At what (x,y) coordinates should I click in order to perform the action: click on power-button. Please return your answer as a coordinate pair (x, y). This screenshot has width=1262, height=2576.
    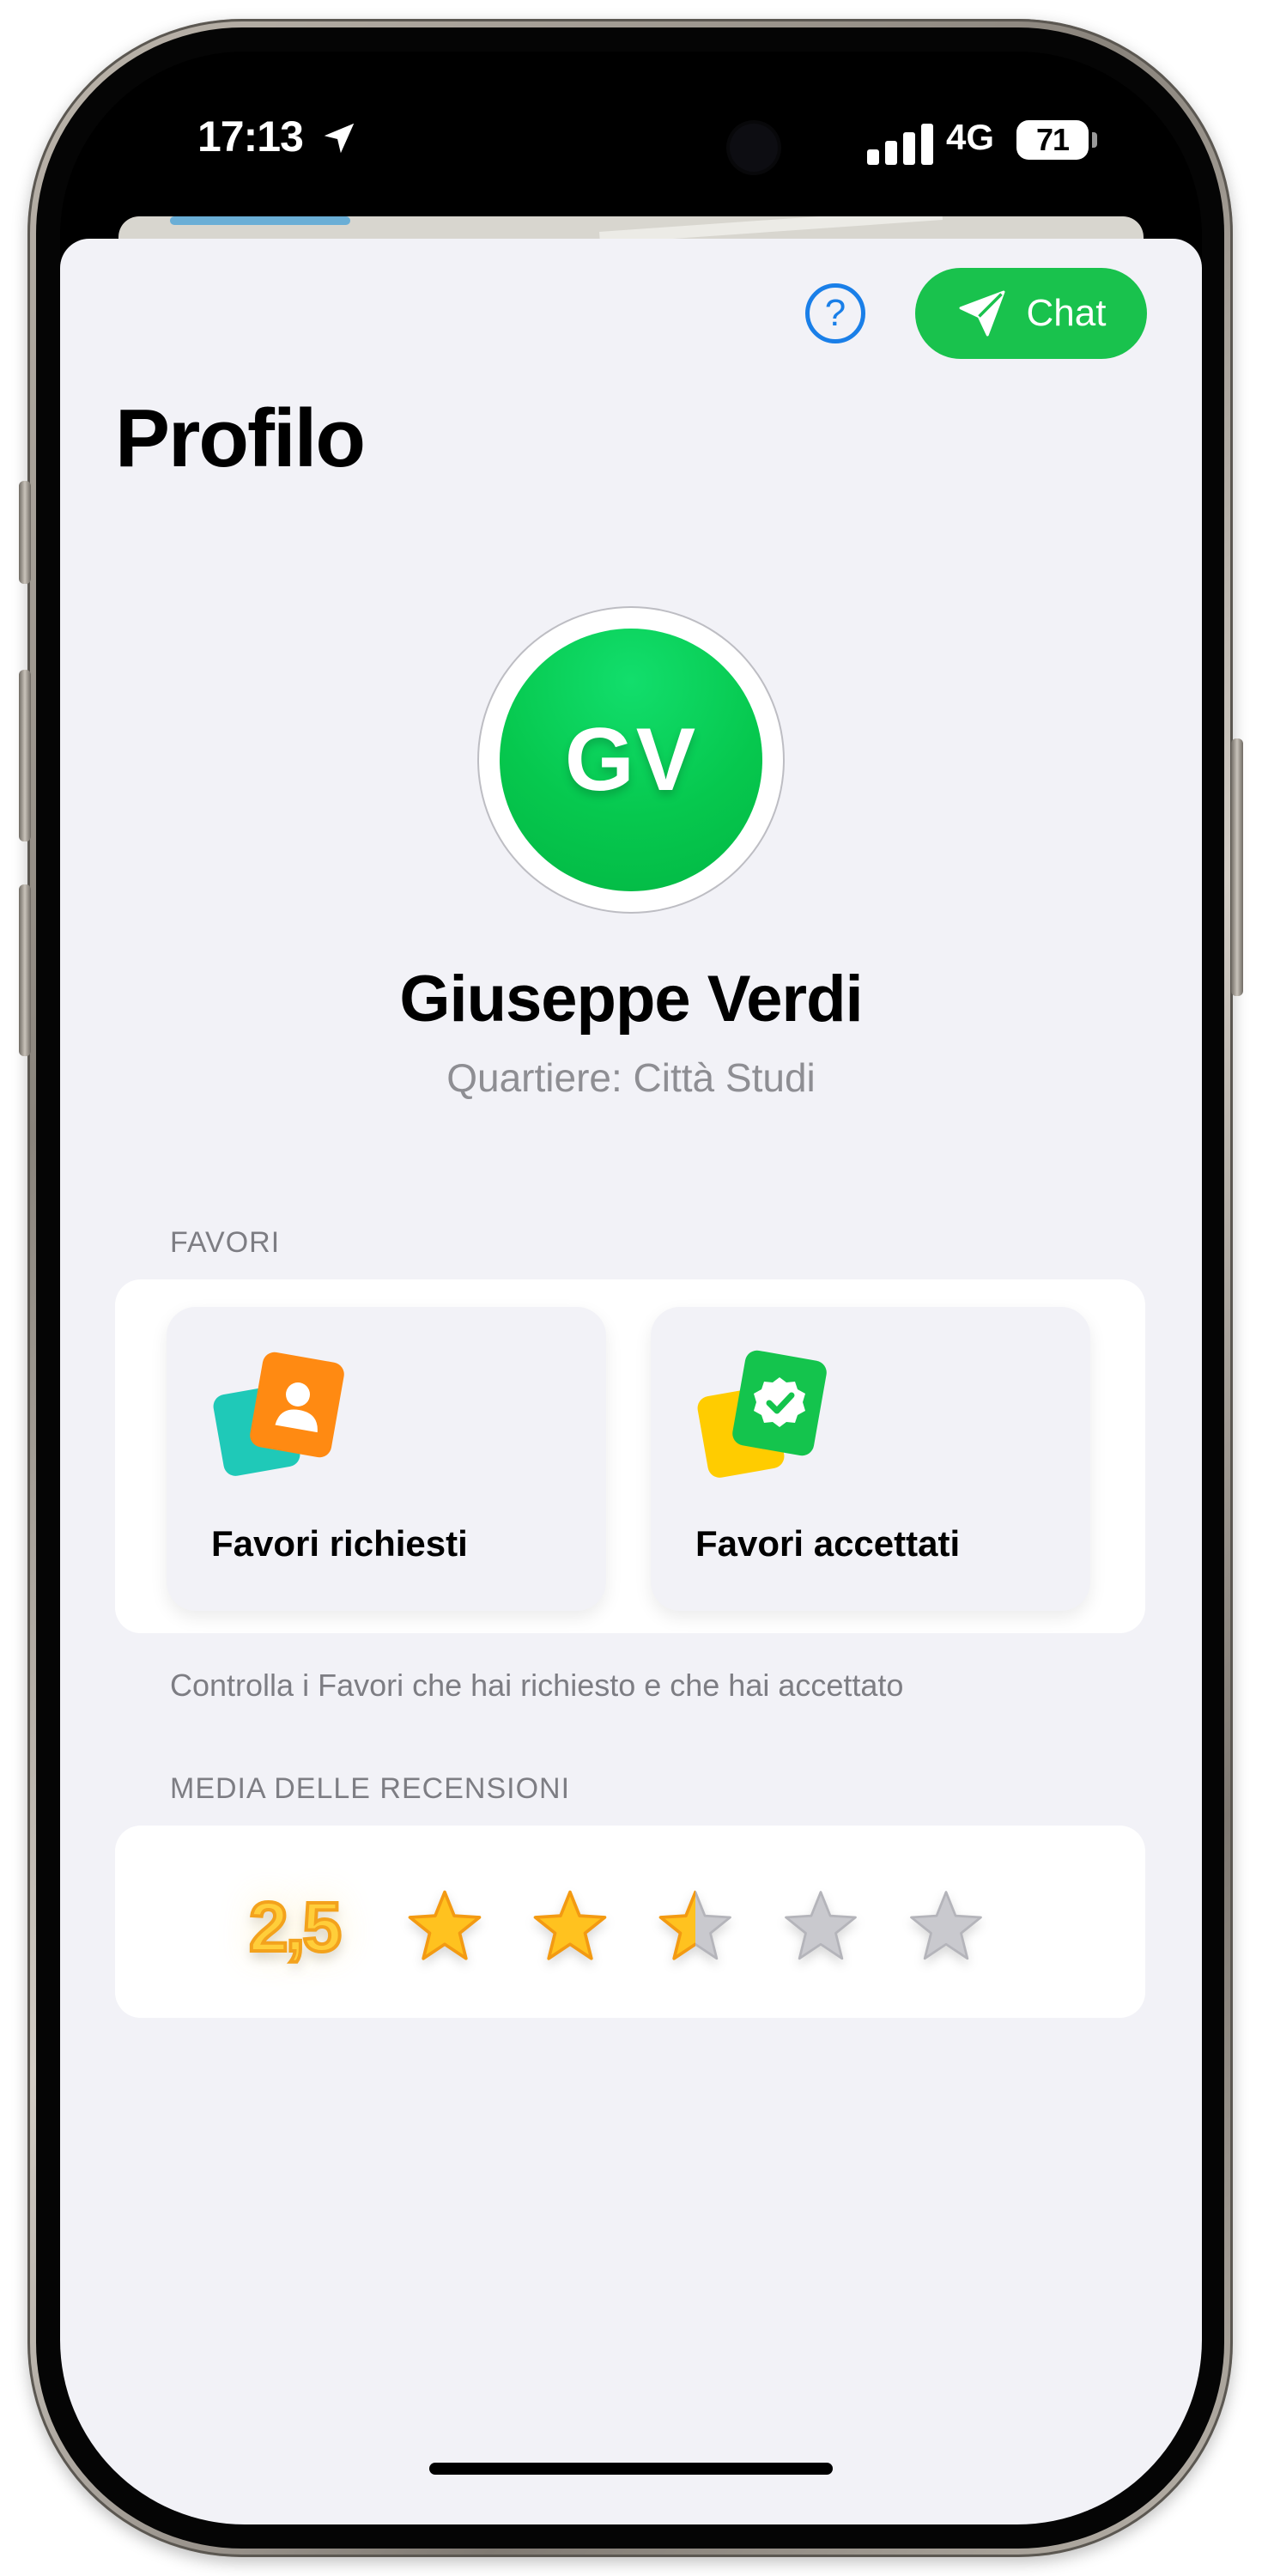
    Looking at the image, I should click on (1237, 867).